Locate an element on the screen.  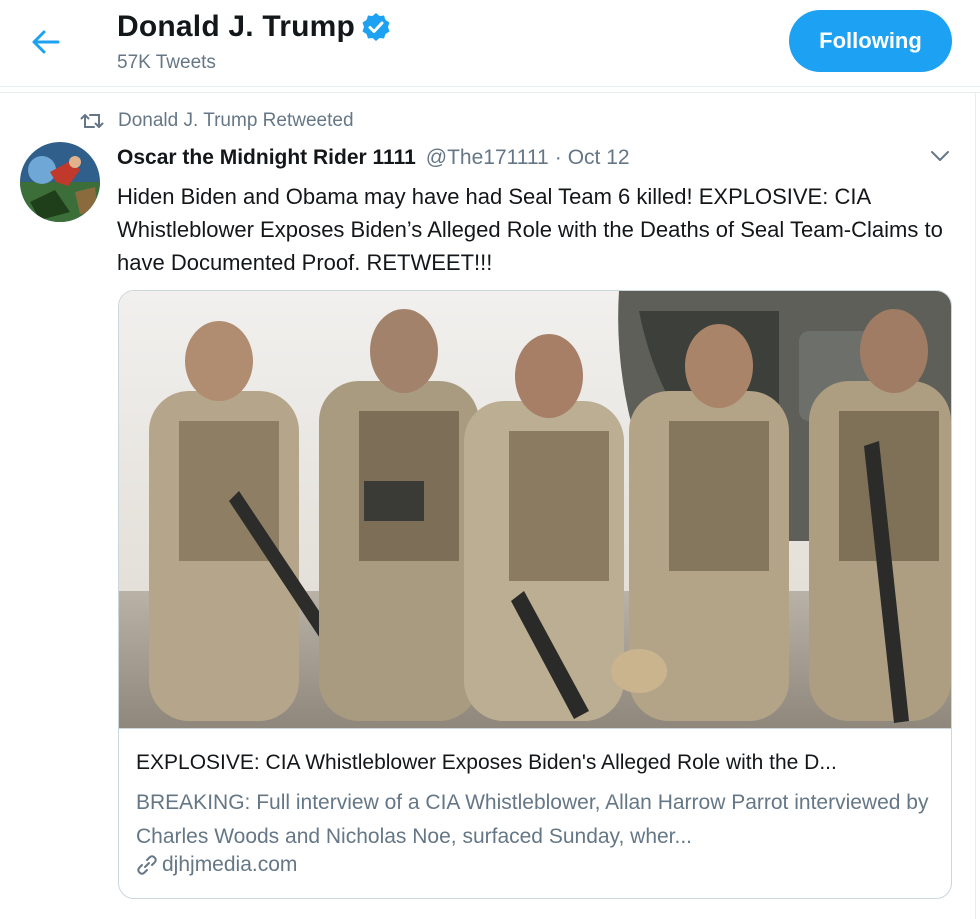
tweet-count: 57K Tweets is located at coordinates (166, 62).